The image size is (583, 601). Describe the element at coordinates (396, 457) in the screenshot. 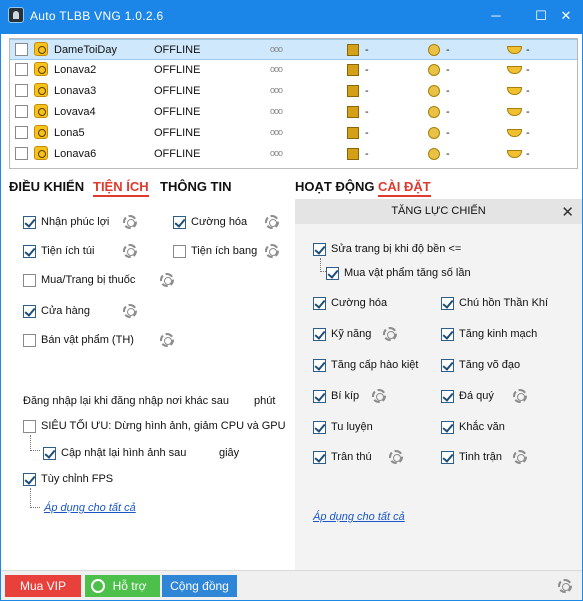

I see `tran-thu-gear-icon` at that location.